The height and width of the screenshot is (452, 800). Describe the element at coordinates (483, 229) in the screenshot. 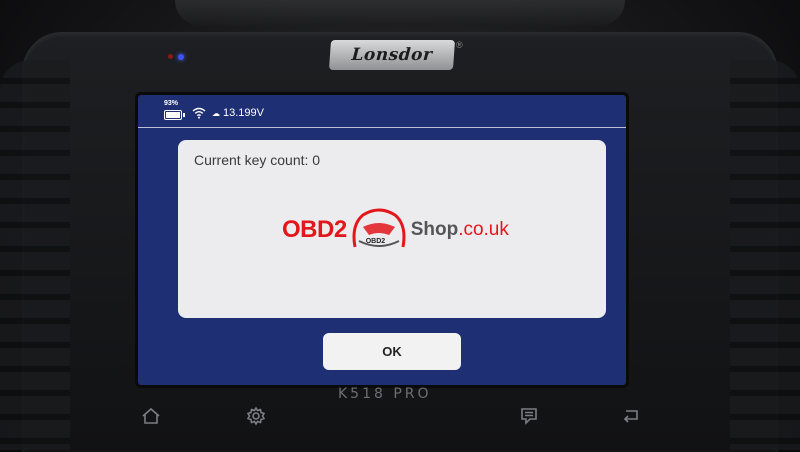

I see `watermark-tld: .co.uk` at that location.